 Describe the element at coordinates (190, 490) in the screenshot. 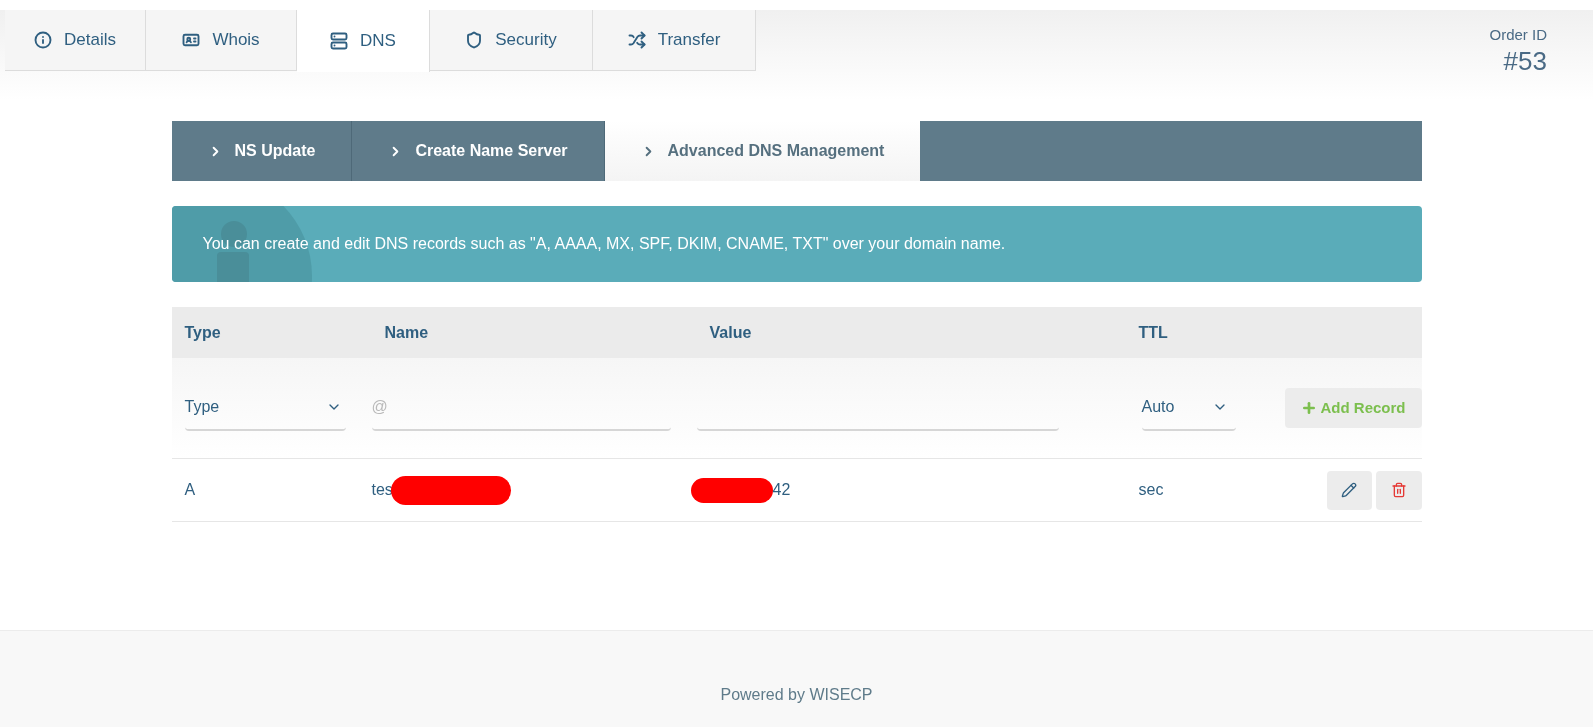

I see `table-cell-text: A` at that location.